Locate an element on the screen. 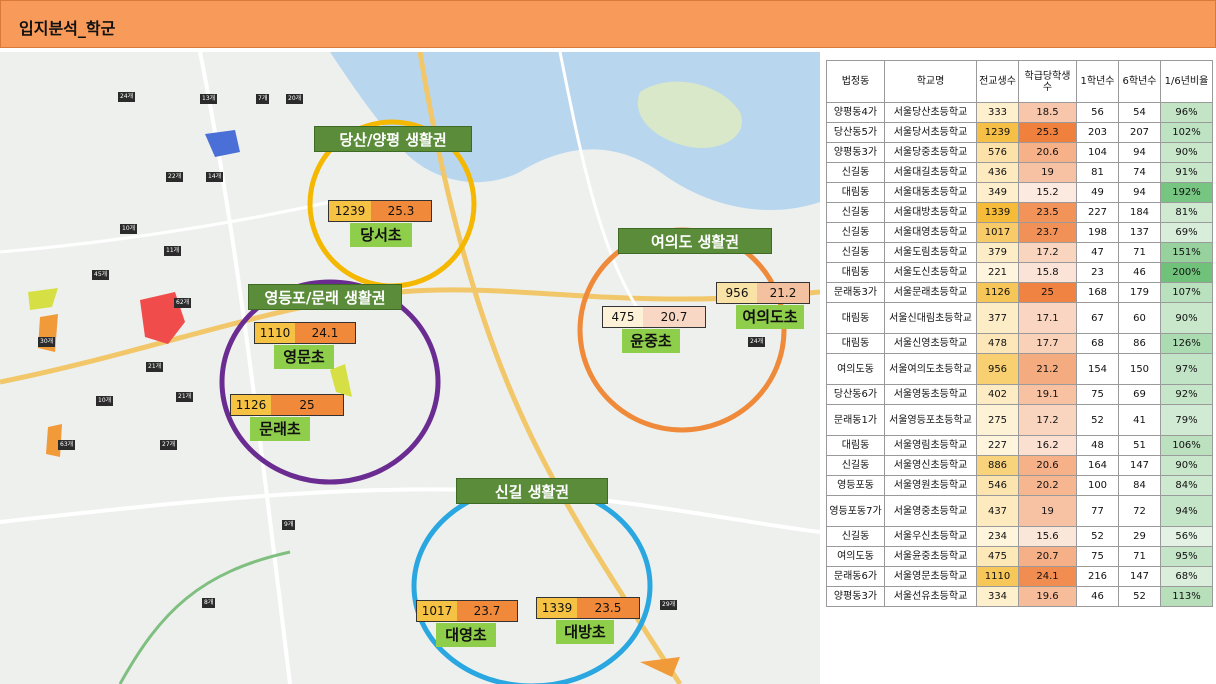 The height and width of the screenshot is (684, 1216). map-tag: 14개 is located at coordinates (215, 177).